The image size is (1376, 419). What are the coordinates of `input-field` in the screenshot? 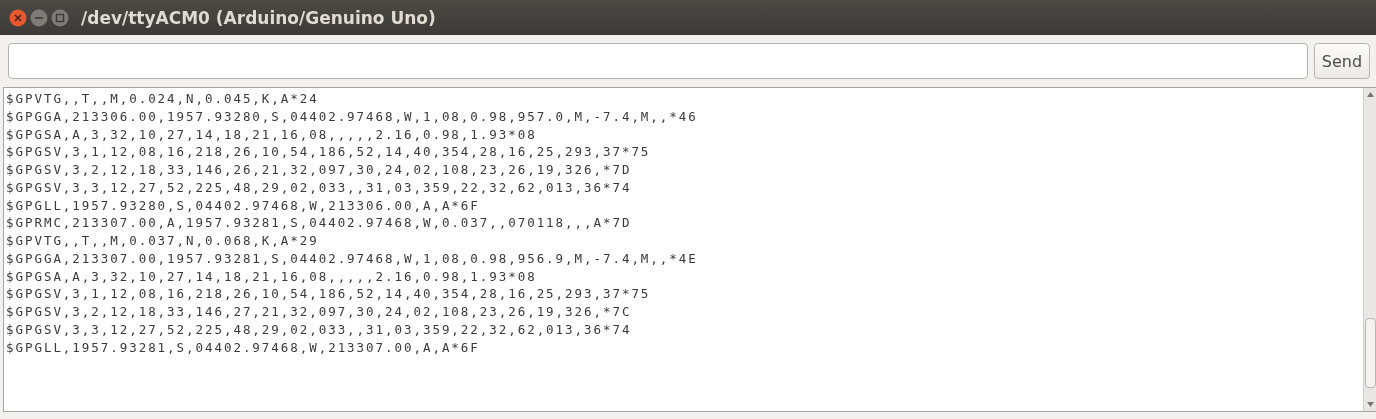 It's located at (658, 61).